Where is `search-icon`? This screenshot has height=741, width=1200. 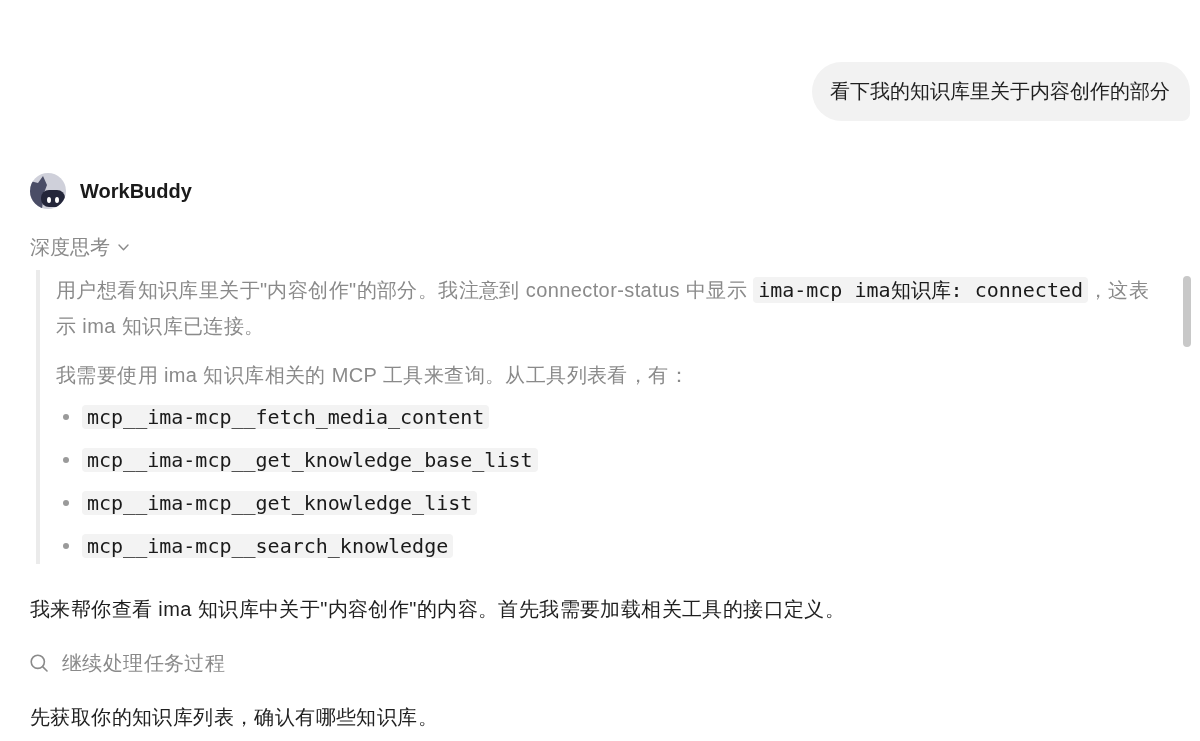
search-icon is located at coordinates (39, 663).